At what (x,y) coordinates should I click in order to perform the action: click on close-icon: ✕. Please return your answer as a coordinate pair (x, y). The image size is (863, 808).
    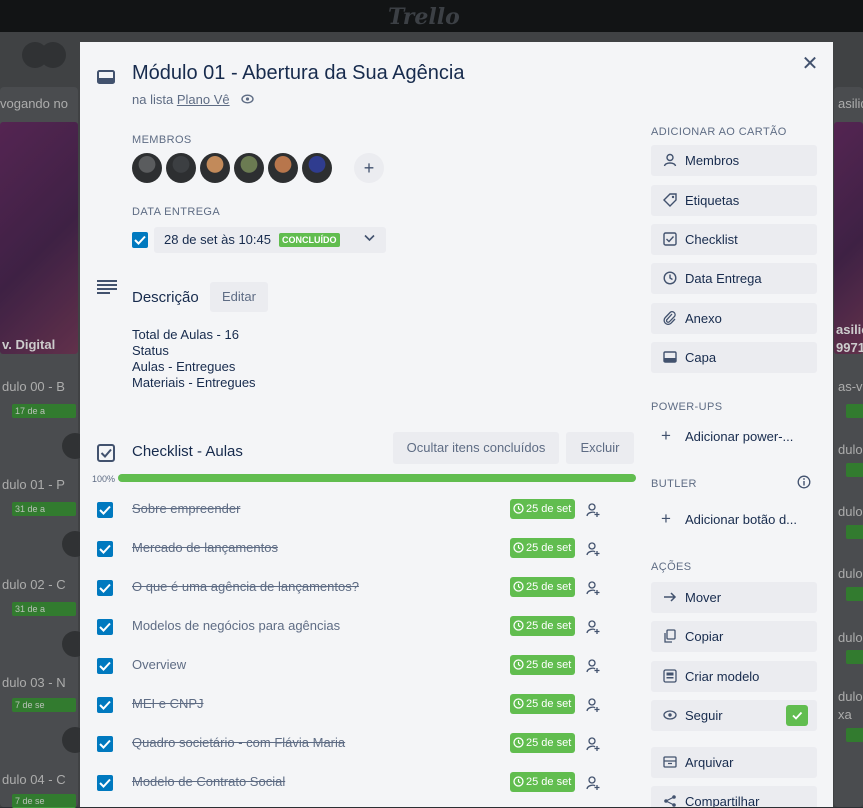
    Looking at the image, I should click on (810, 64).